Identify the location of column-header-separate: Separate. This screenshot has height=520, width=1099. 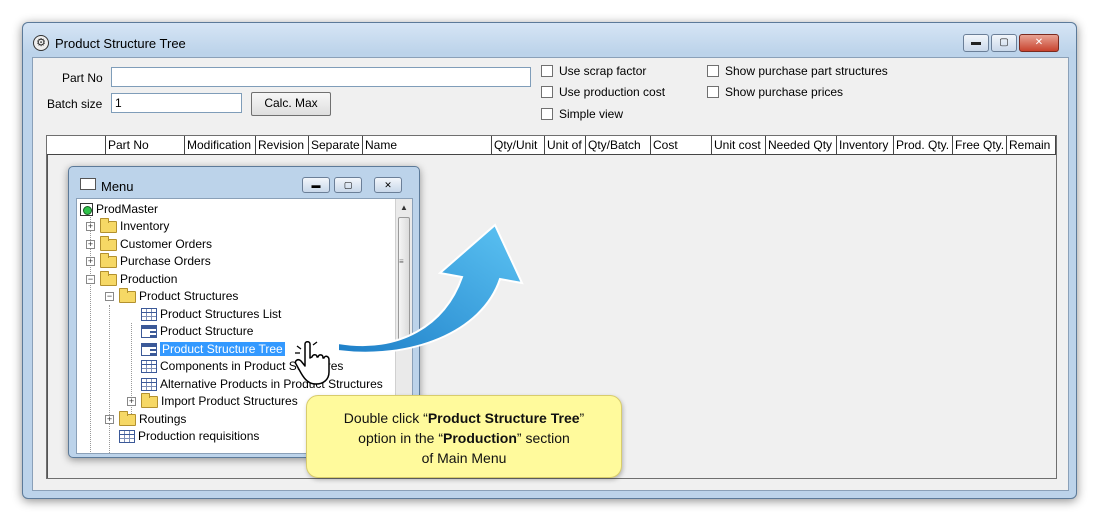
(336, 145).